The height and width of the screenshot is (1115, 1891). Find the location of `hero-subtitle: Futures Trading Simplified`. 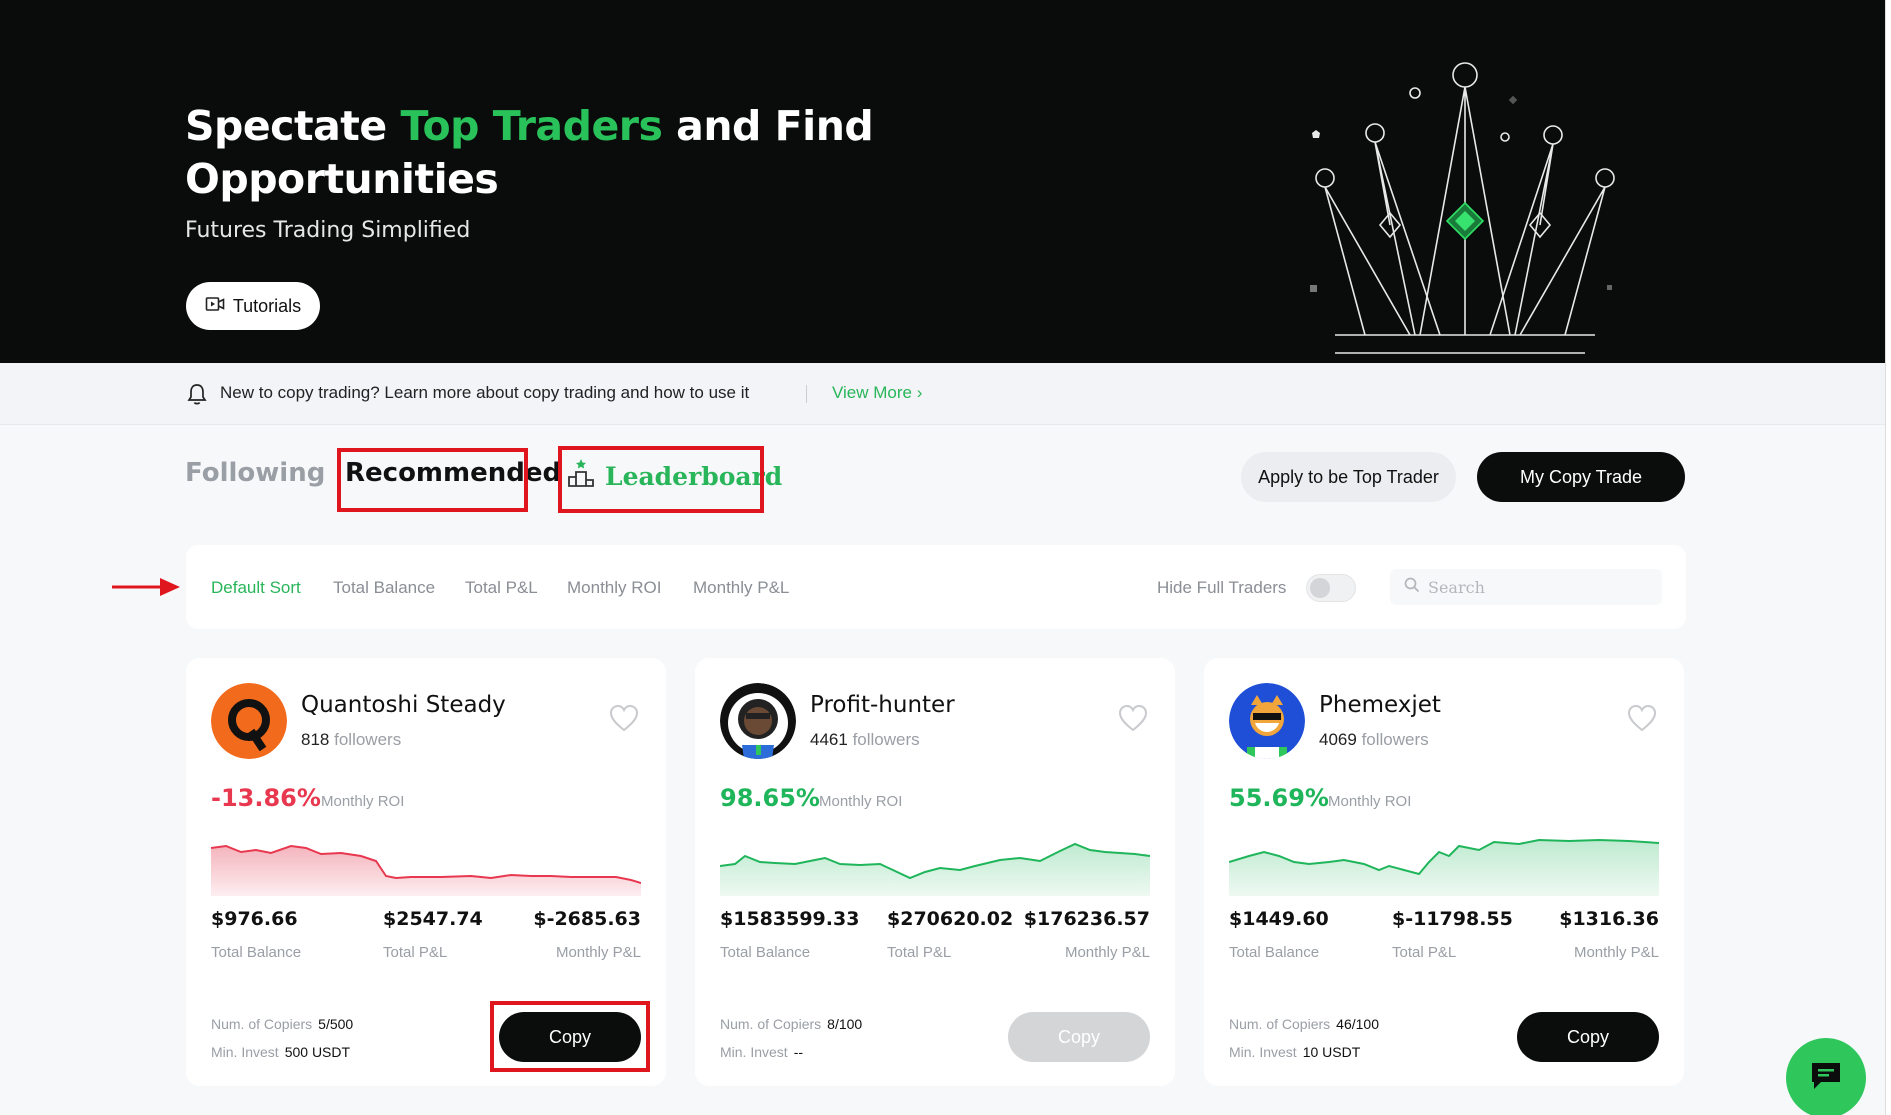

hero-subtitle: Futures Trading Simplified is located at coordinates (328, 230).